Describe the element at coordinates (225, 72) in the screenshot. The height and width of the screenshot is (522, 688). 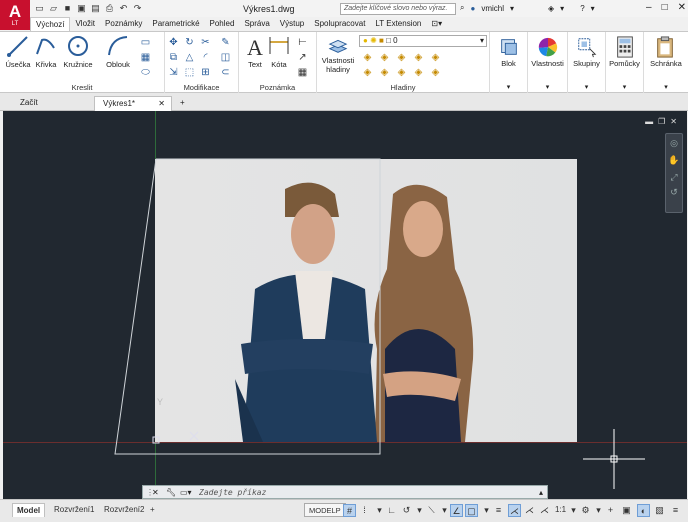
I see `offset-icon: ⊂` at that location.